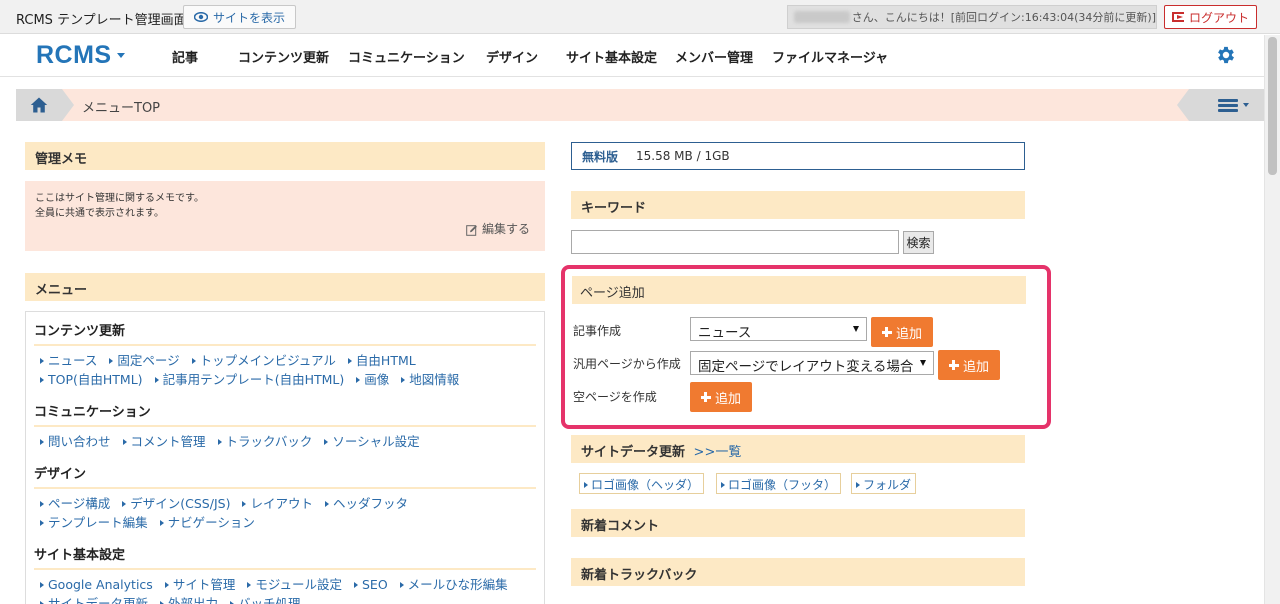 The width and height of the screenshot is (1280, 604). I want to click on home-icon, so click(39, 105).